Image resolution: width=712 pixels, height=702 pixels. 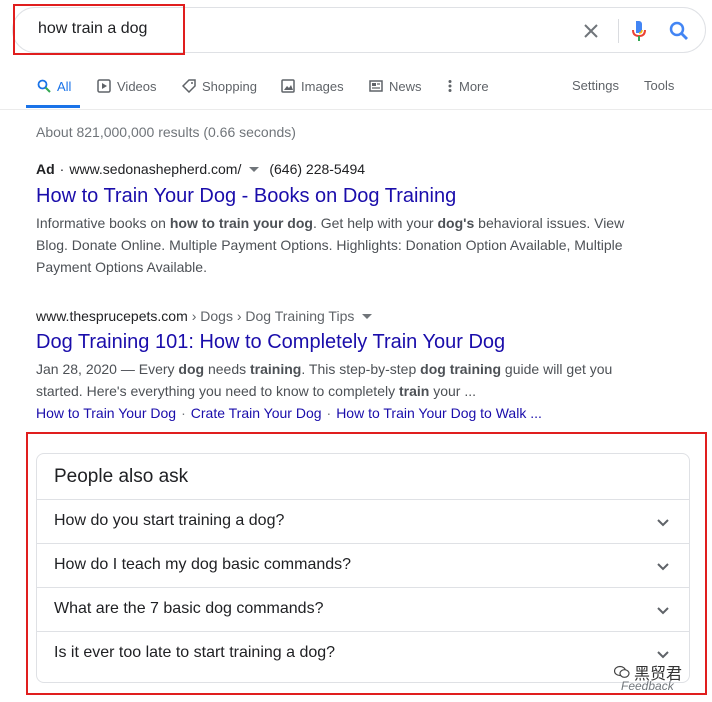 I want to click on active-tab-indicator, so click(x=53, y=106).